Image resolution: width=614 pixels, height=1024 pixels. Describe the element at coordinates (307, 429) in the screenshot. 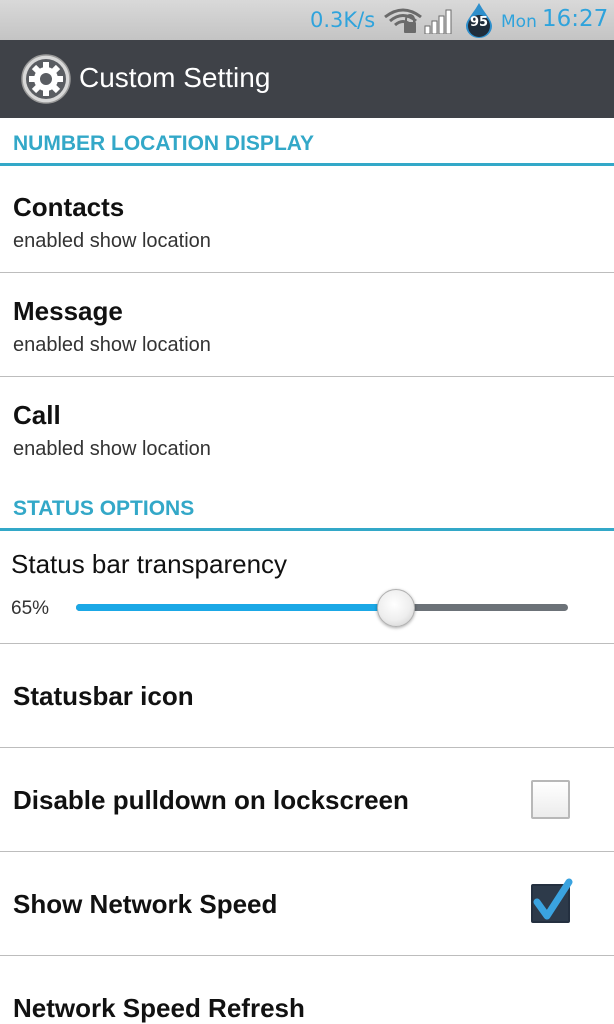

I see `pref-call: Call enabled show location` at that location.